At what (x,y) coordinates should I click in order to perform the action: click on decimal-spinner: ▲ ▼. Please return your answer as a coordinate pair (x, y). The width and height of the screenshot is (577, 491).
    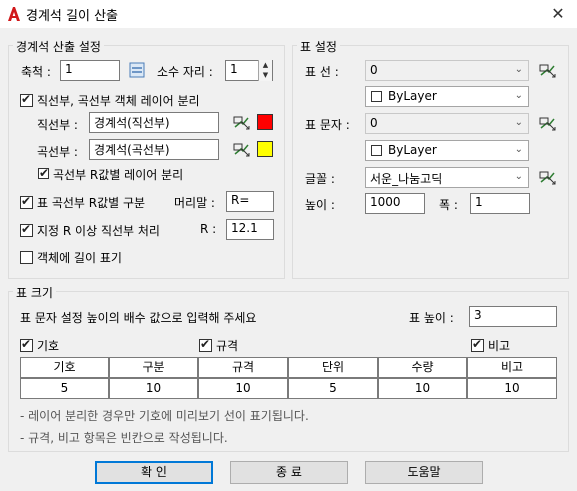
    Looking at the image, I should click on (265, 70).